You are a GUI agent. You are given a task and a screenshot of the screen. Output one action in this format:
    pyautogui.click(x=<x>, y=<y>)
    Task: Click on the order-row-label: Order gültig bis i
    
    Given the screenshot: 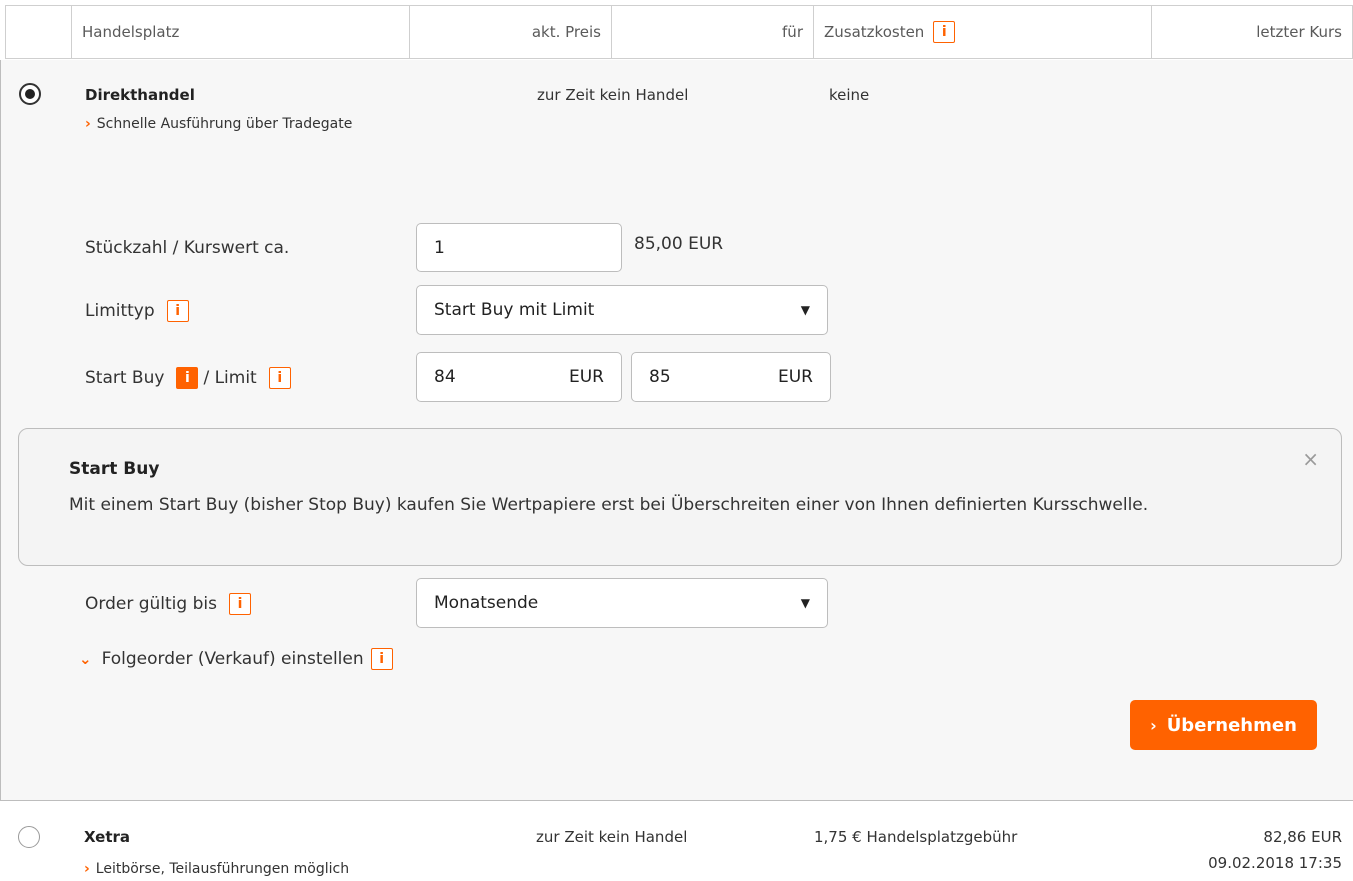 What is the action you would take?
    pyautogui.click(x=168, y=604)
    